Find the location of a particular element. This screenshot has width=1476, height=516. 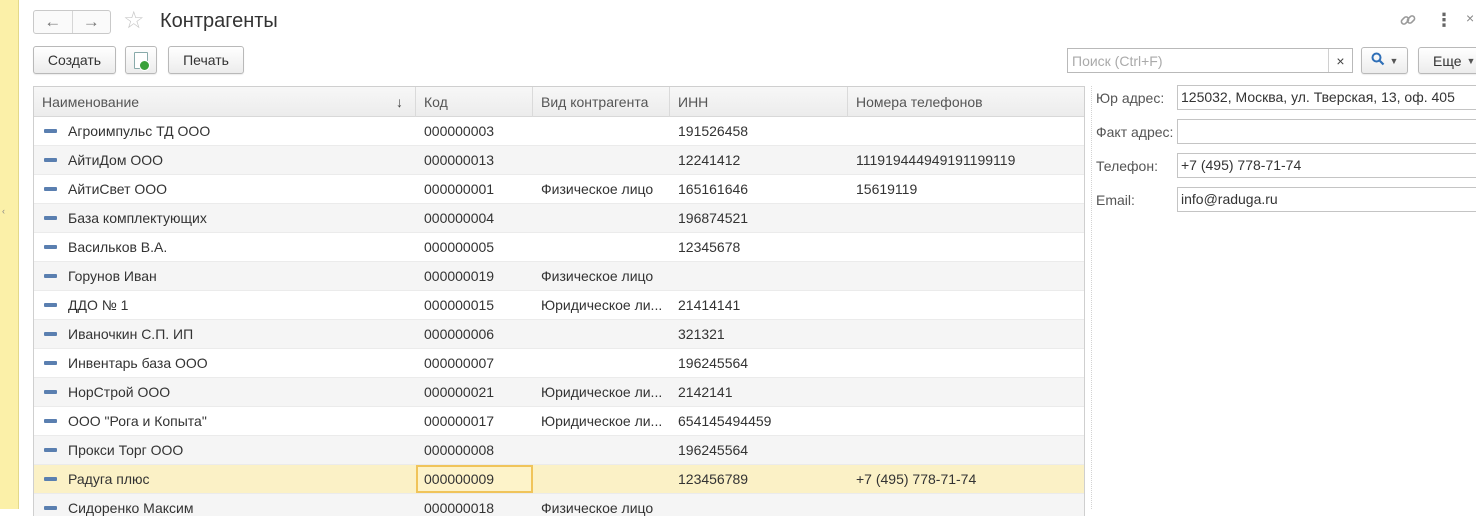

table-row: Инвентарь база ООО 000000007 196245564 is located at coordinates (559, 363).